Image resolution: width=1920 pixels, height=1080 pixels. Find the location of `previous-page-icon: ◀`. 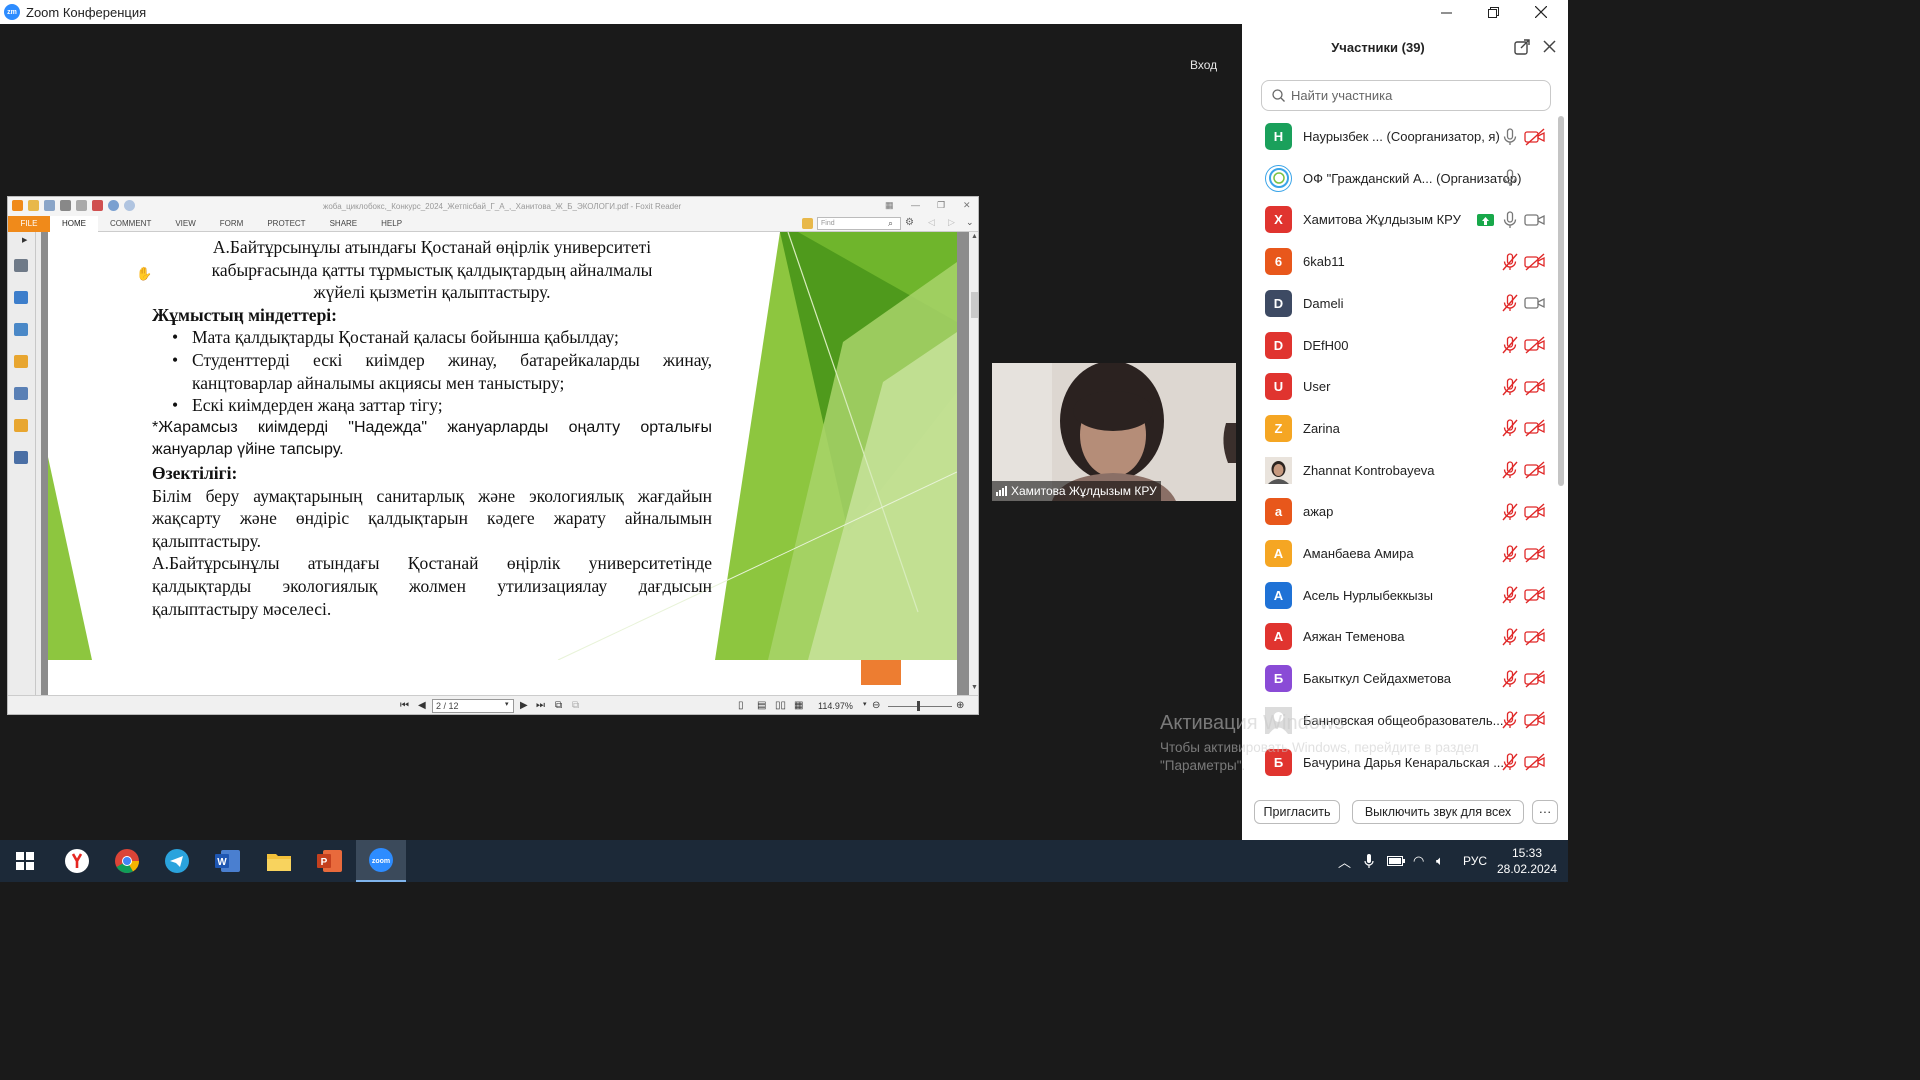

previous-page-icon: ◀ is located at coordinates (422, 705).